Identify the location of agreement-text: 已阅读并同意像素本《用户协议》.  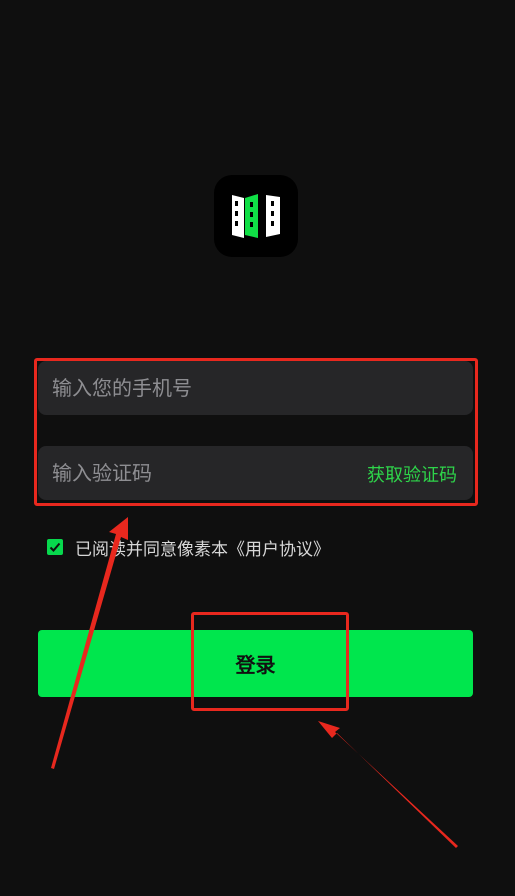
(202, 547).